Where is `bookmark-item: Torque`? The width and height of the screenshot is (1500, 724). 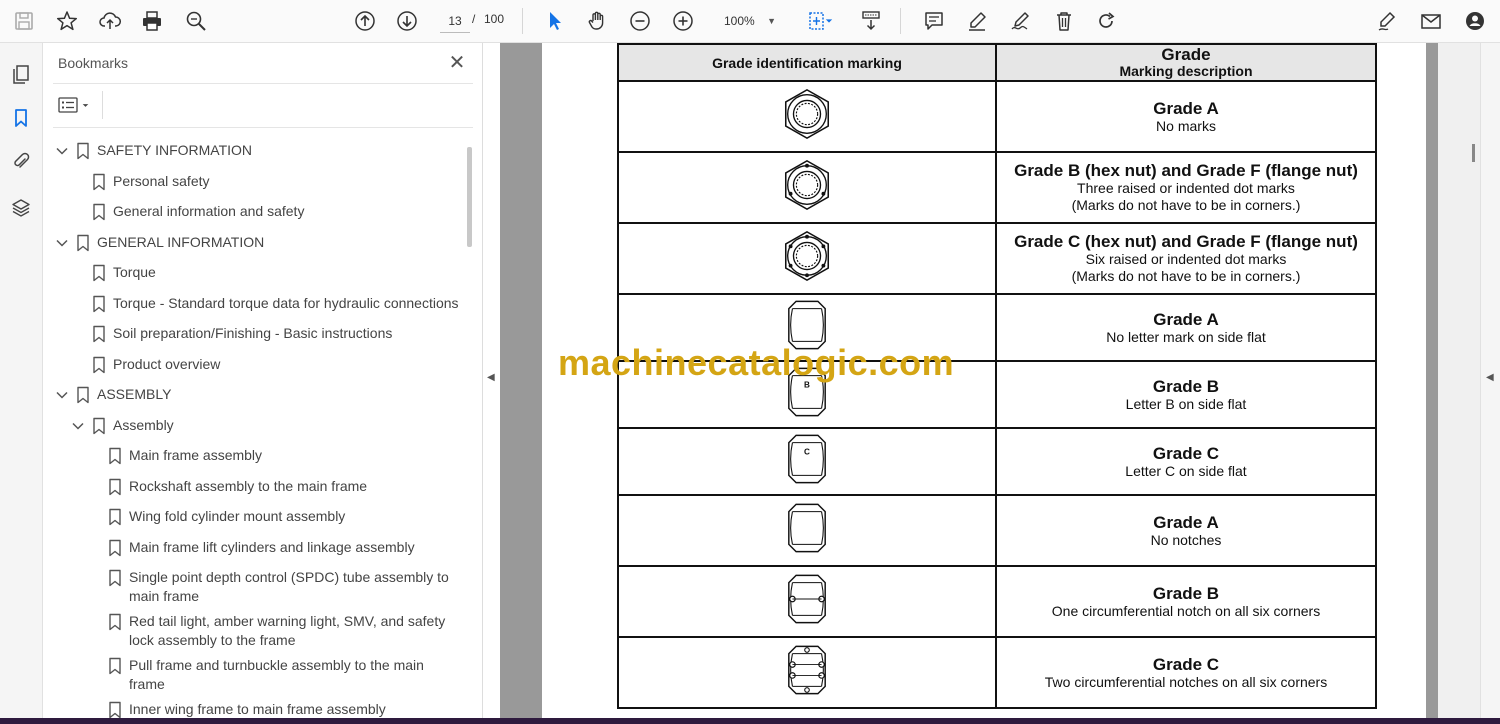
bookmark-item: Torque is located at coordinates (253, 272).